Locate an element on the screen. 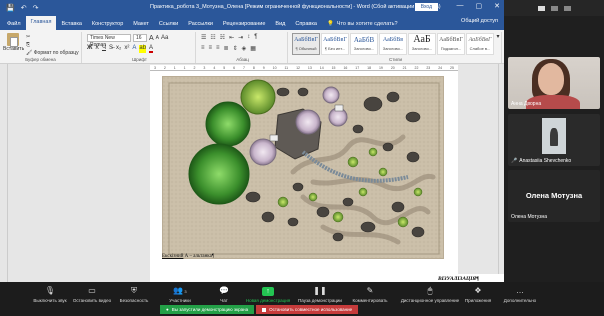 This screenshot has height=316, width=604. paste-icon is located at coordinates (13, 40).